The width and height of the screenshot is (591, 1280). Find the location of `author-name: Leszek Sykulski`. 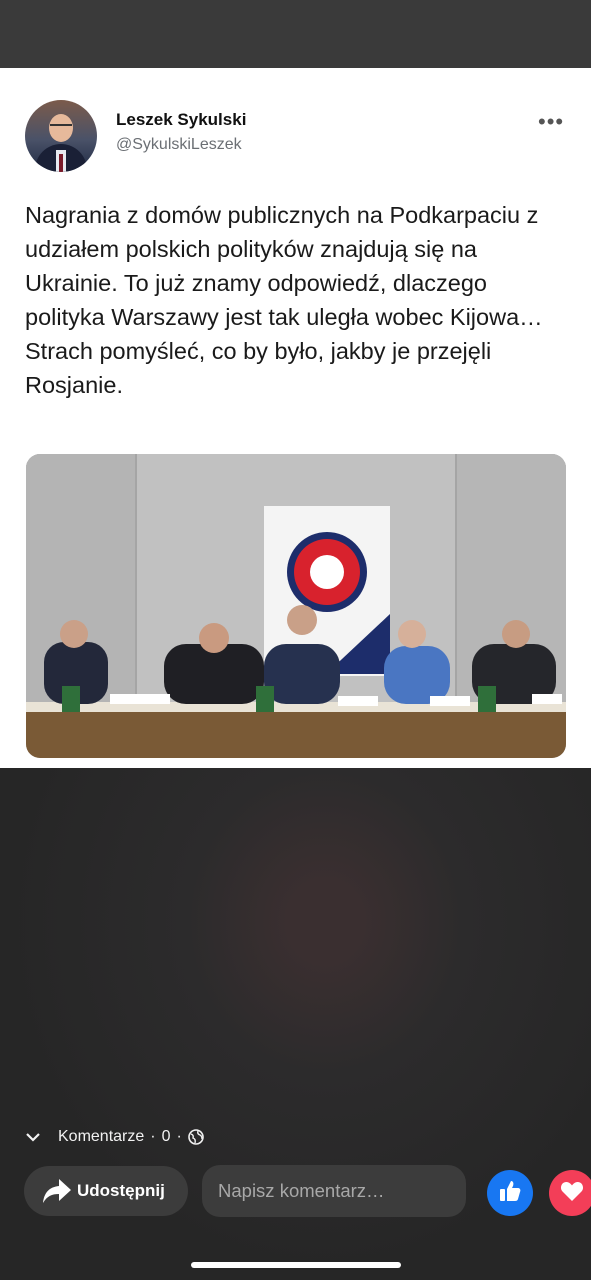

author-name: Leszek Sykulski is located at coordinates (181, 120).